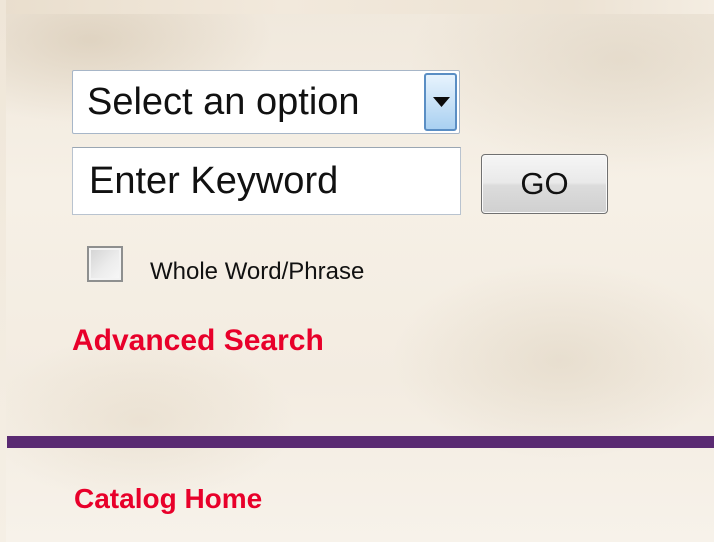  What do you see at coordinates (3, 271) in the screenshot?
I see `left-background-strip` at bounding box center [3, 271].